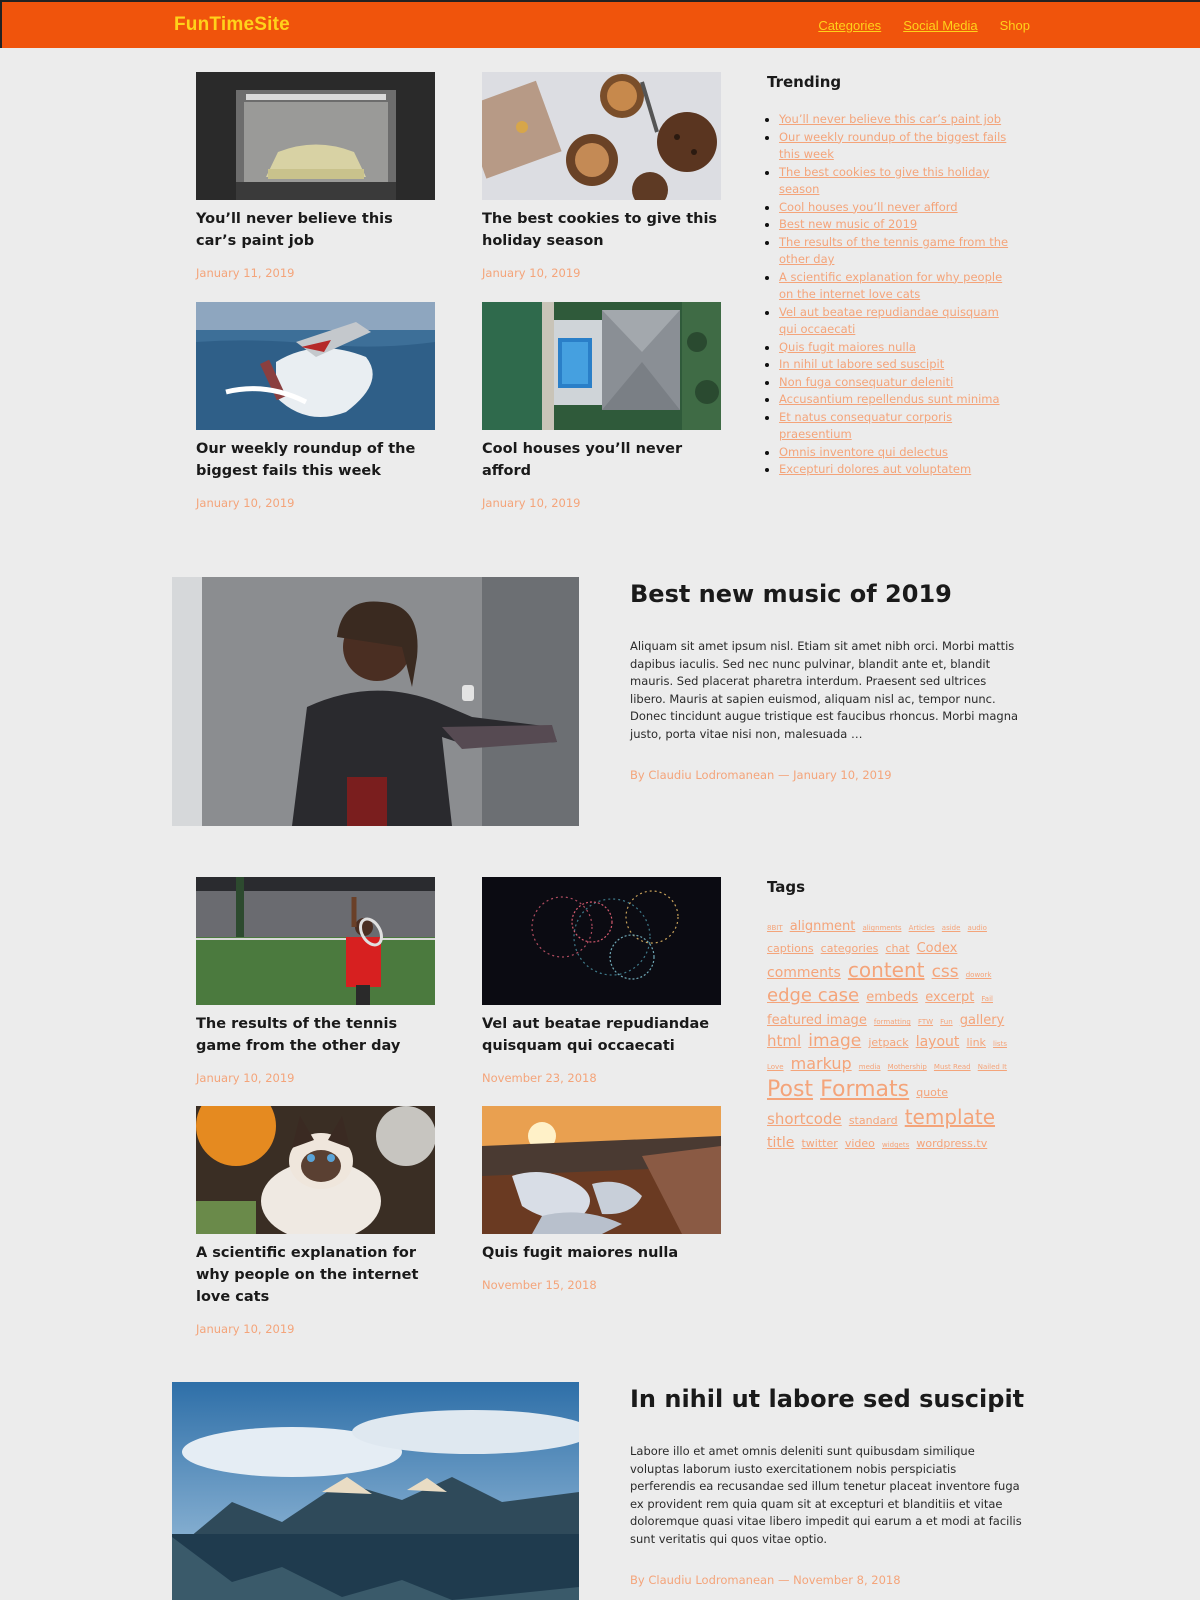 The width and height of the screenshot is (1200, 1600). I want to click on tag-link: dowork, so click(979, 975).